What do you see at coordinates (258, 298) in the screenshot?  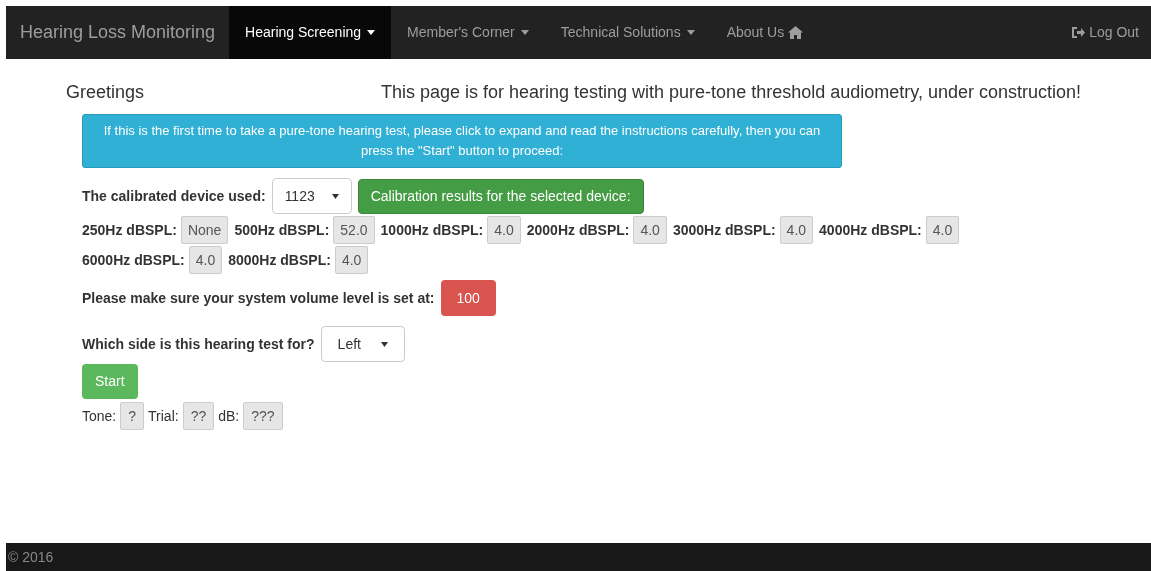 I see `volume-label: Please make sure your system volume level is set at:` at bounding box center [258, 298].